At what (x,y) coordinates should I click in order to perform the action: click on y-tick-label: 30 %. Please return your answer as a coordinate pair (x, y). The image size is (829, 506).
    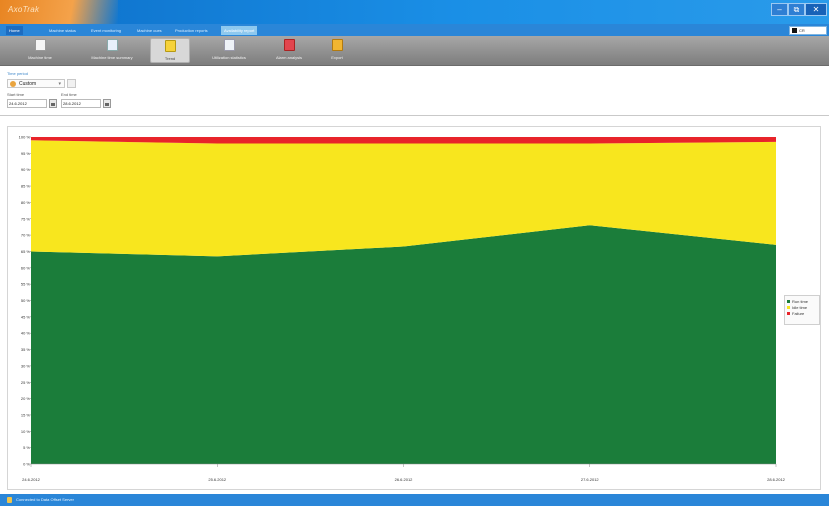
    Looking at the image, I should click on (26, 365).